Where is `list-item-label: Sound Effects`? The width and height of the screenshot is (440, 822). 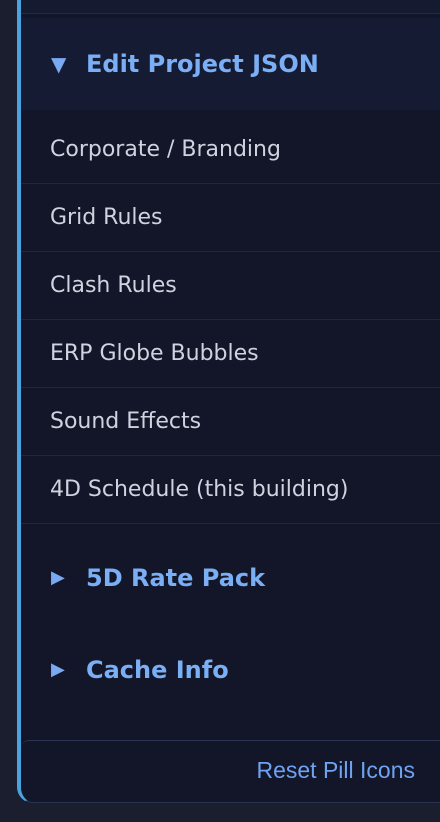 list-item-label: Sound Effects is located at coordinates (126, 421).